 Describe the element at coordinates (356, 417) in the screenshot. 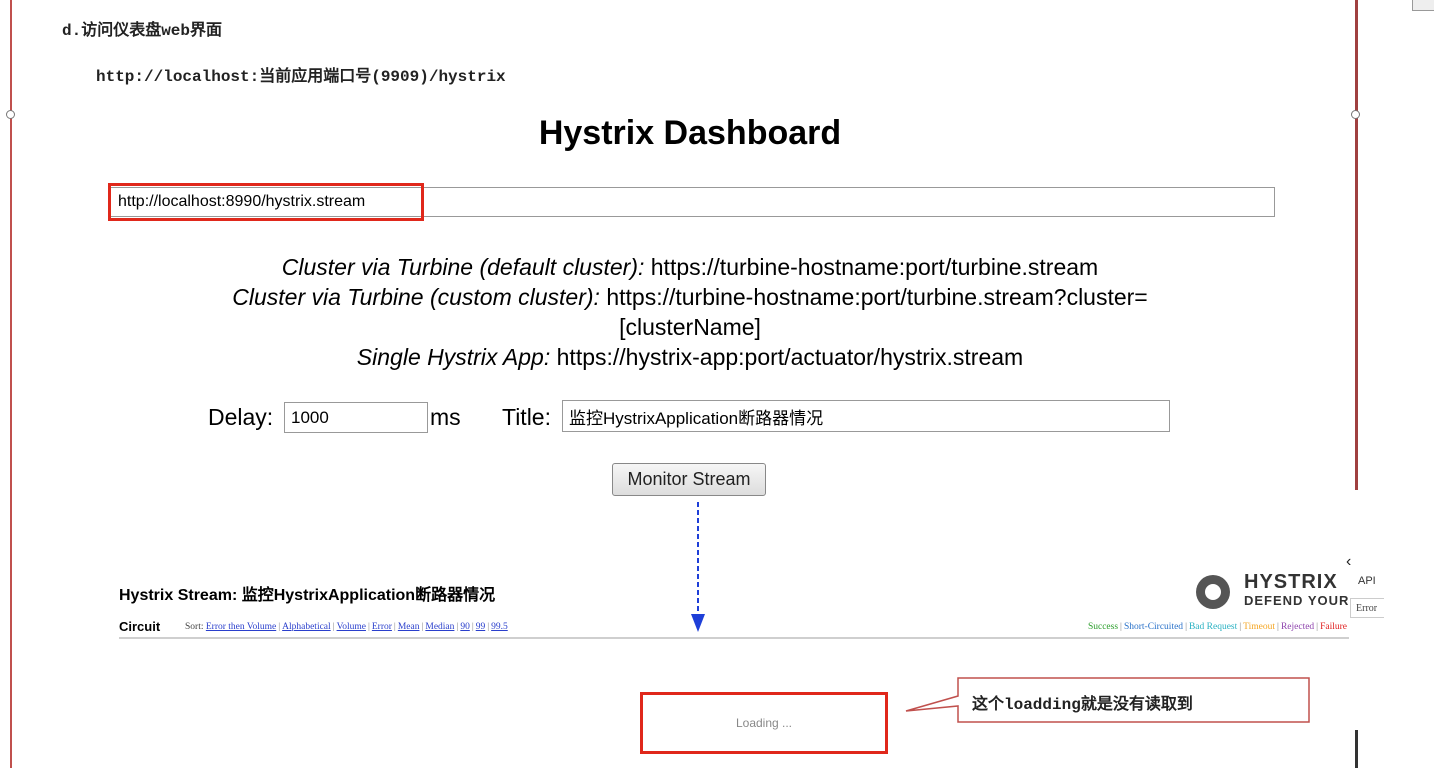

I see `delay-input` at that location.